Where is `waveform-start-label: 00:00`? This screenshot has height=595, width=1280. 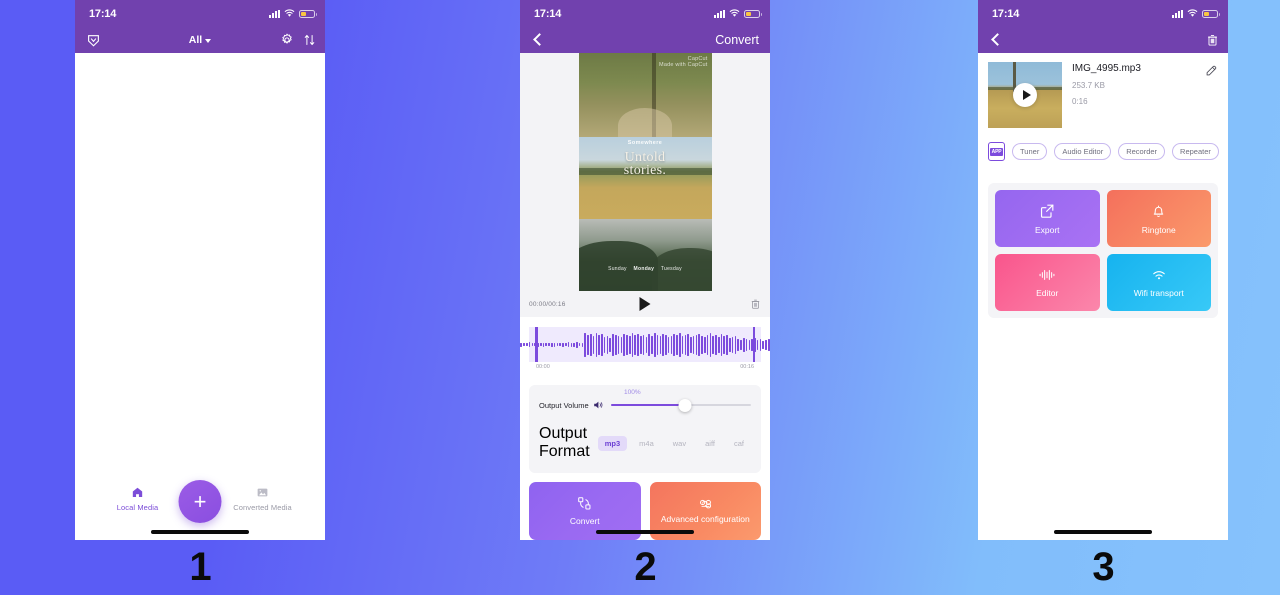 waveform-start-label: 00:00 is located at coordinates (543, 367).